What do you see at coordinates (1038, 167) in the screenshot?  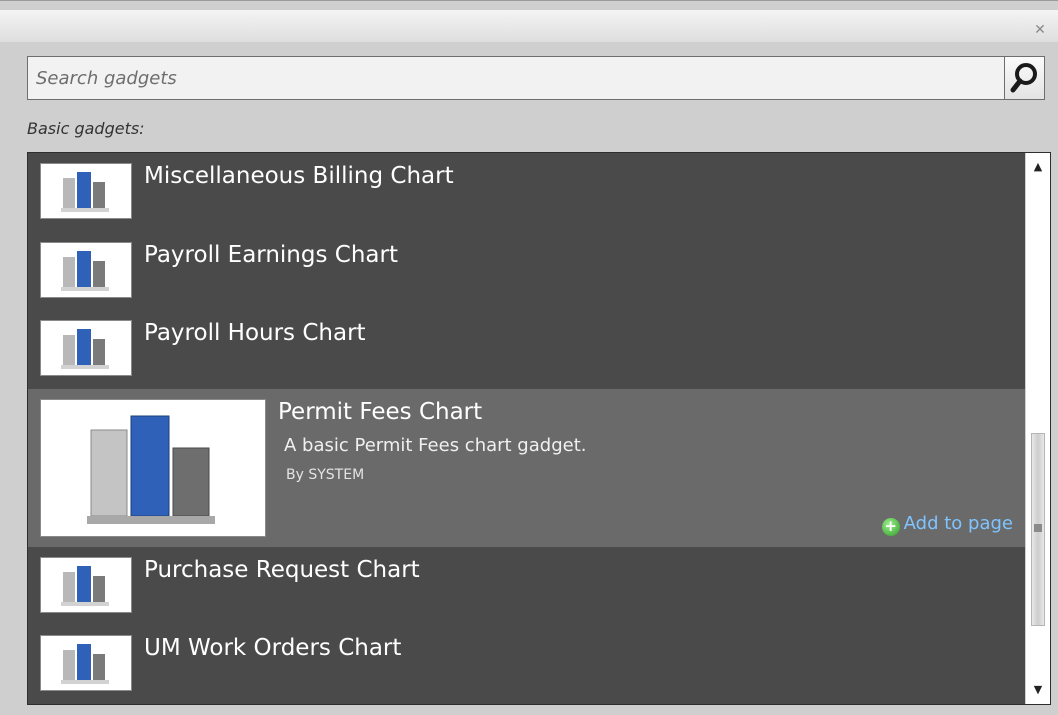 I see `scroll-up-arrow-icon: ▲` at bounding box center [1038, 167].